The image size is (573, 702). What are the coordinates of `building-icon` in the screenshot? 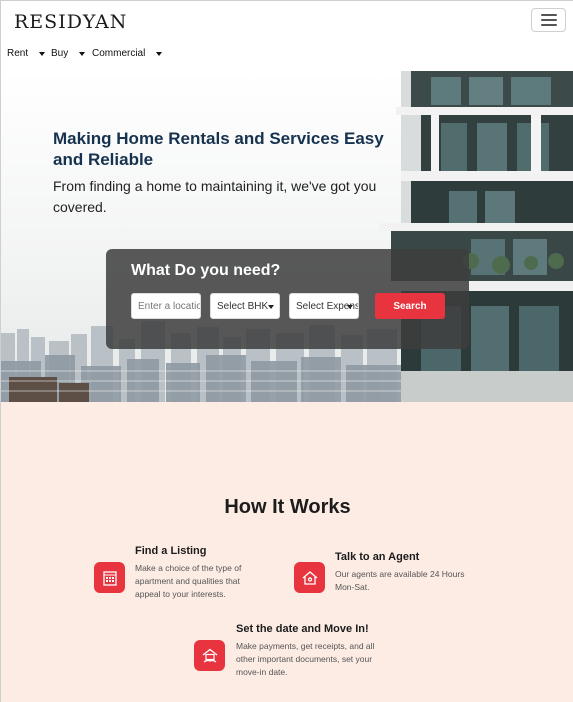 It's located at (109, 577).